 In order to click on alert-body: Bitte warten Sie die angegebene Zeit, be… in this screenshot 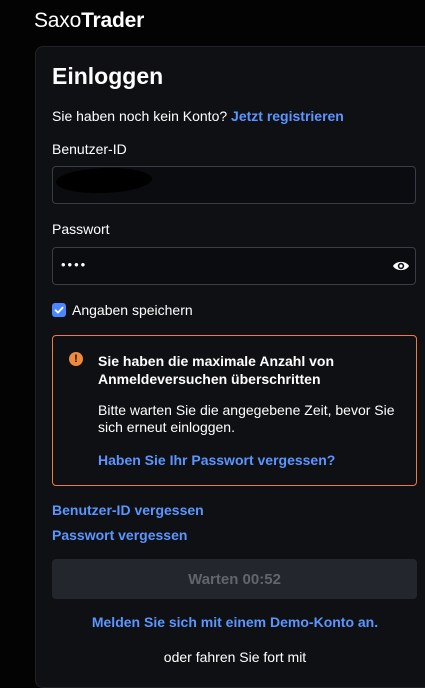, I will do `click(246, 418)`.